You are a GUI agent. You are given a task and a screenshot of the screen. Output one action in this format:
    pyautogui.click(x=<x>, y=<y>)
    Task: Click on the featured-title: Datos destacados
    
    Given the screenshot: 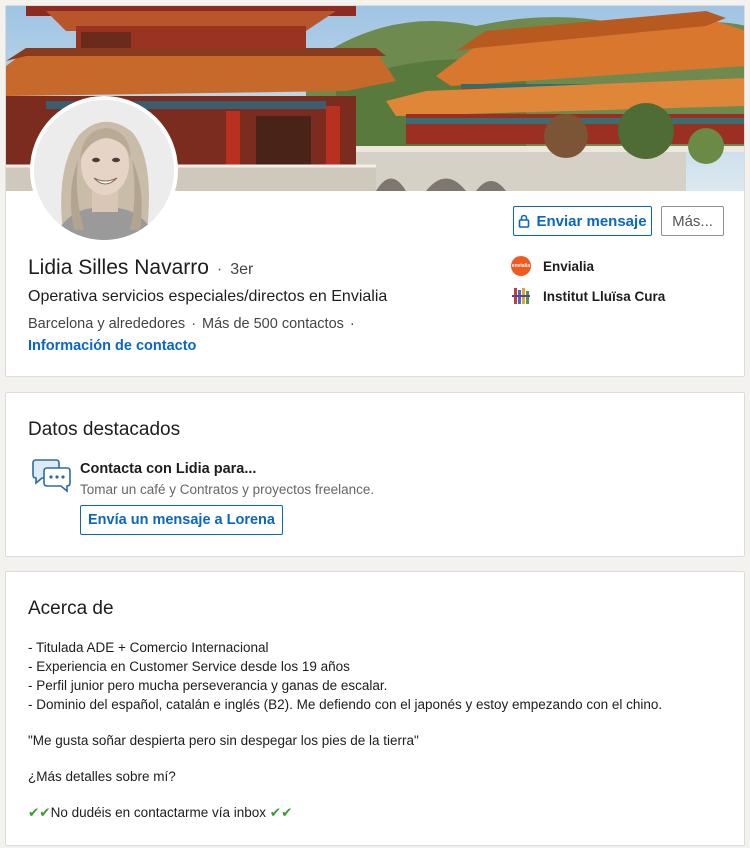 What is the action you would take?
    pyautogui.click(x=104, y=429)
    